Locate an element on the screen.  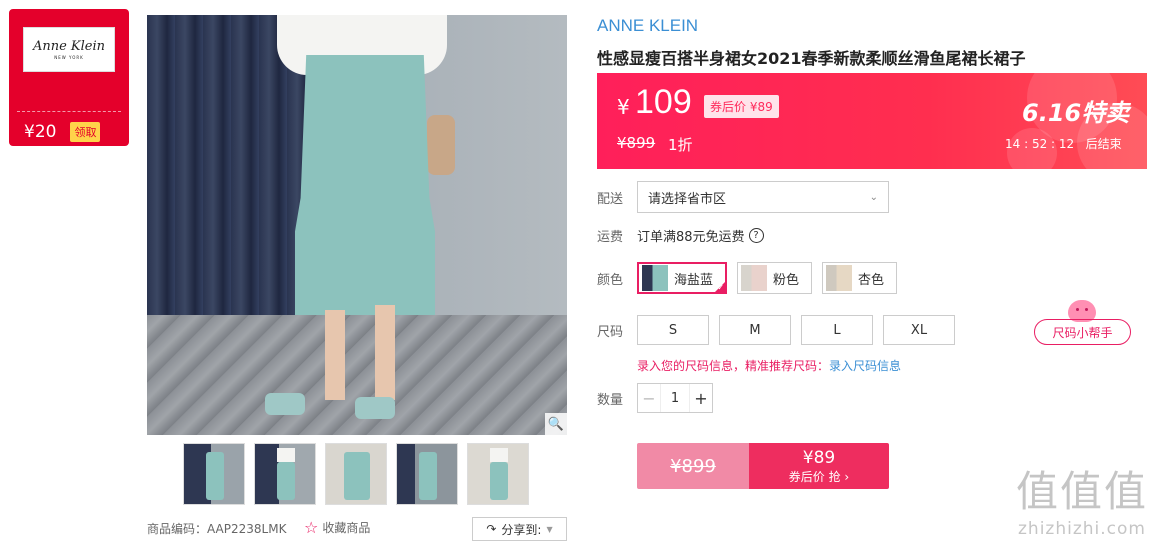
share-button: ↷ 分享到: ▼ is located at coordinates (519, 529).